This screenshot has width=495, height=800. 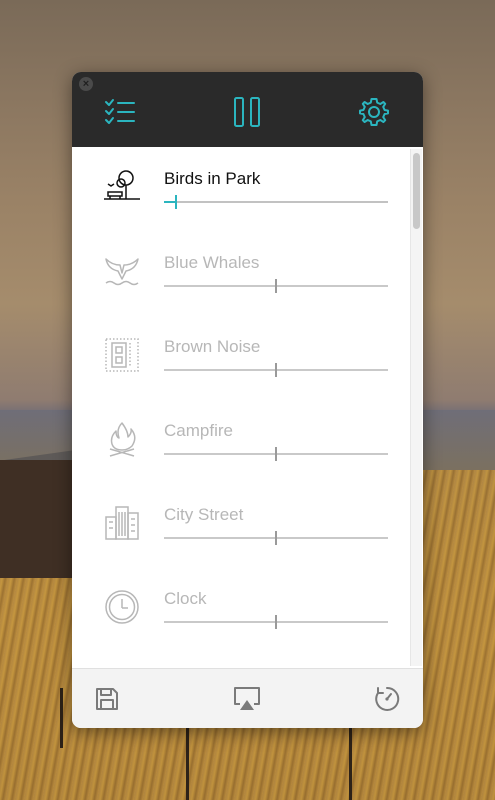 I want to click on scrollbar-thumb, so click(x=416, y=191).